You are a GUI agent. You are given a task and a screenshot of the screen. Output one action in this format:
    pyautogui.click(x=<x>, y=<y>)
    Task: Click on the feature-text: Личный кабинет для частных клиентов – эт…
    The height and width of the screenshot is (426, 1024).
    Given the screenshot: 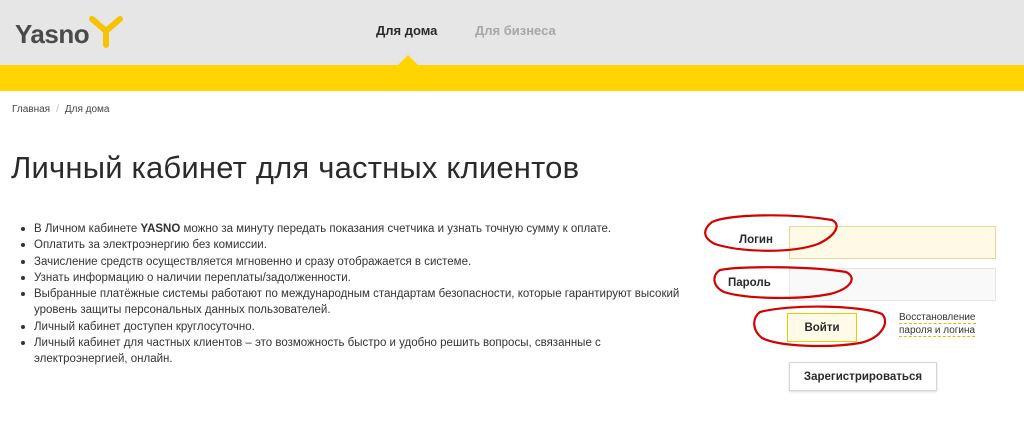 What is the action you would take?
    pyautogui.click(x=317, y=351)
    